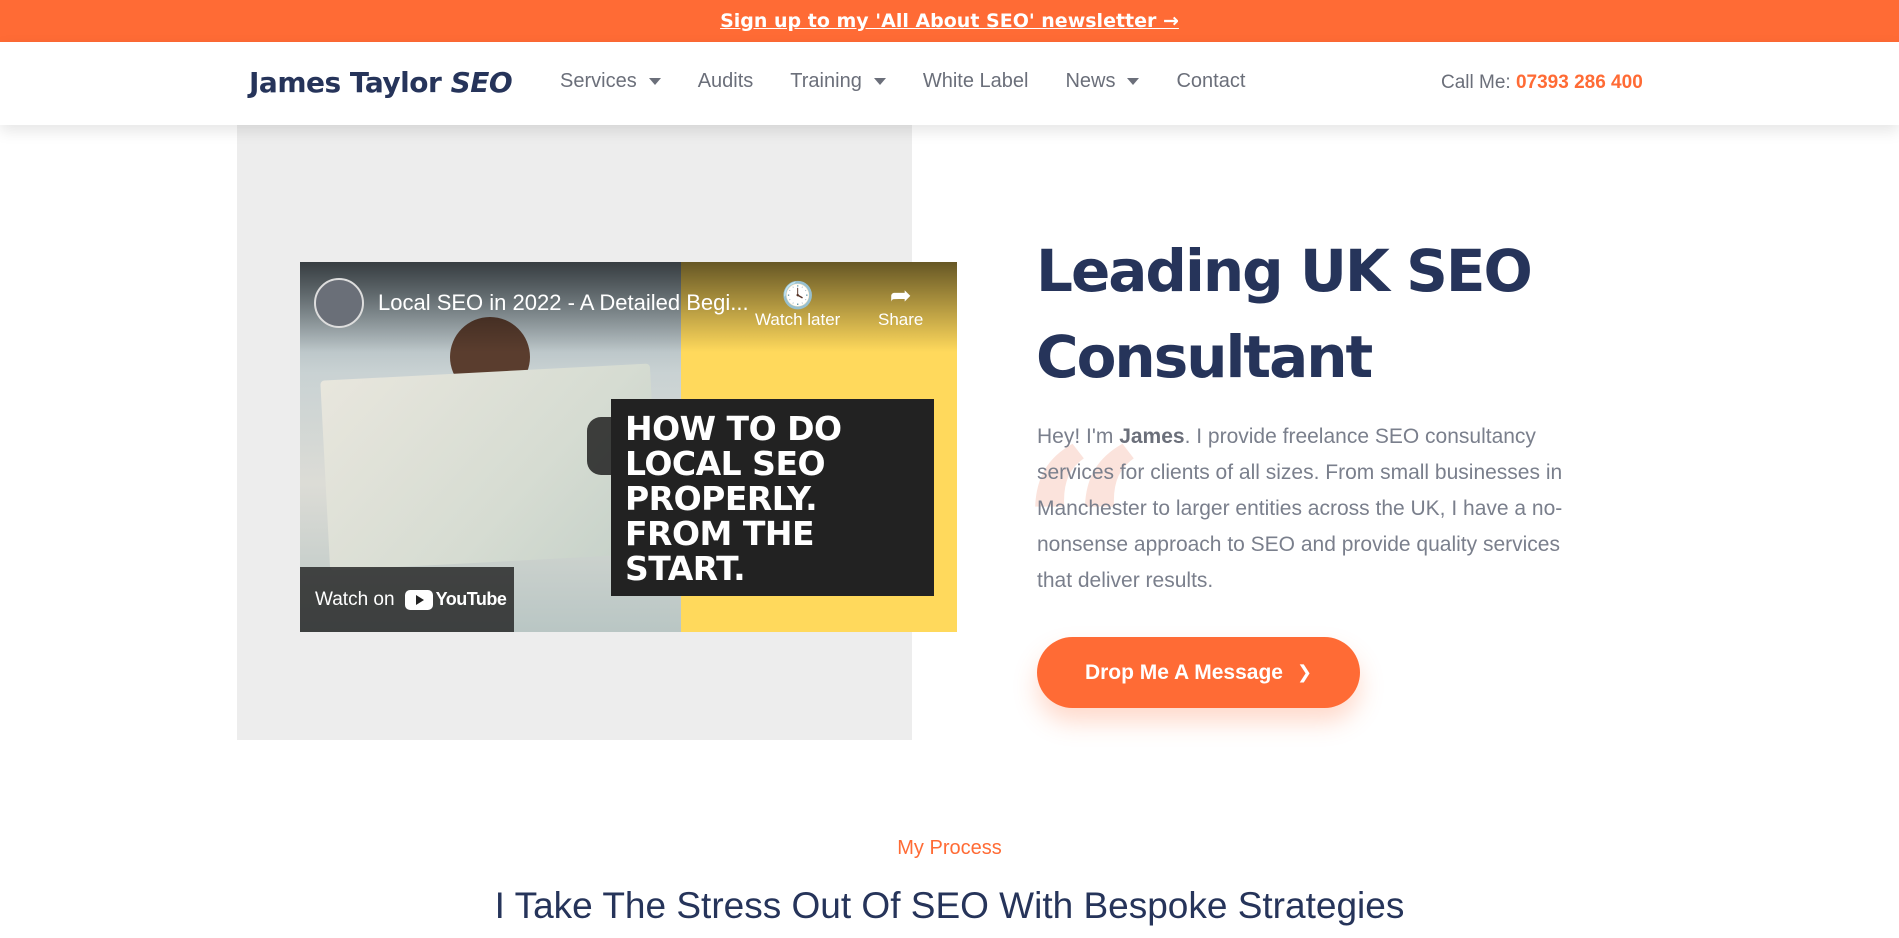 The image size is (1899, 938). I want to click on drop-message-button: Drop Me A Message ❯, so click(1198, 672).